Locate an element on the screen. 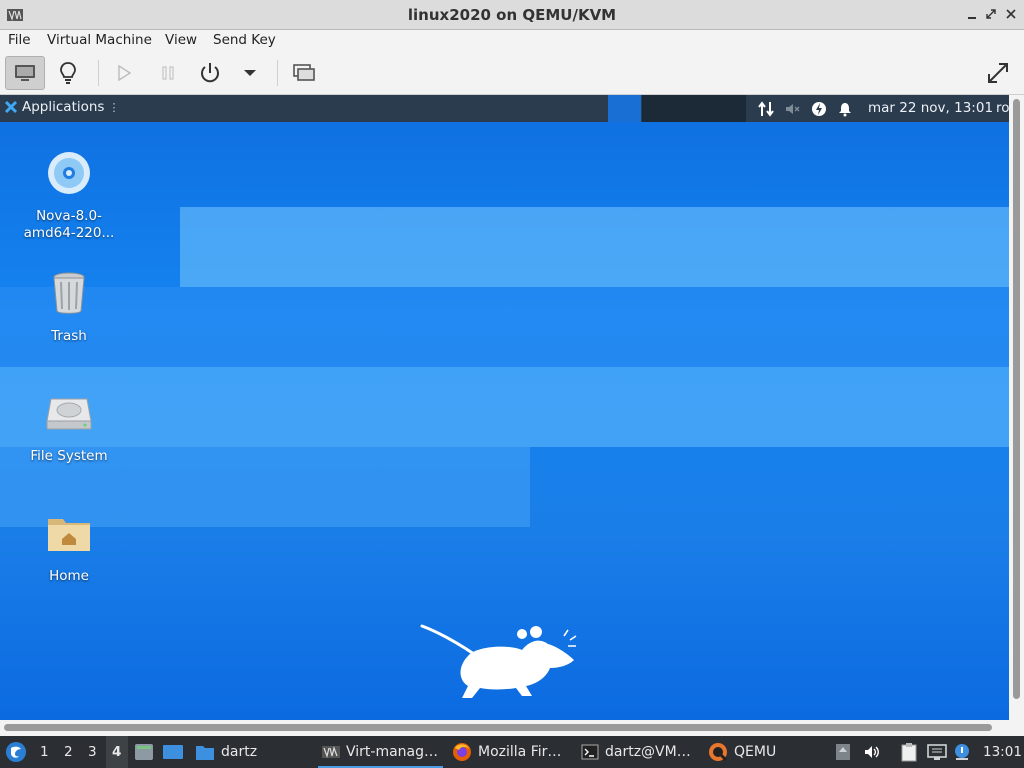 This screenshot has width=1024, height=768. whisker-menu-button is located at coordinates (16, 752).